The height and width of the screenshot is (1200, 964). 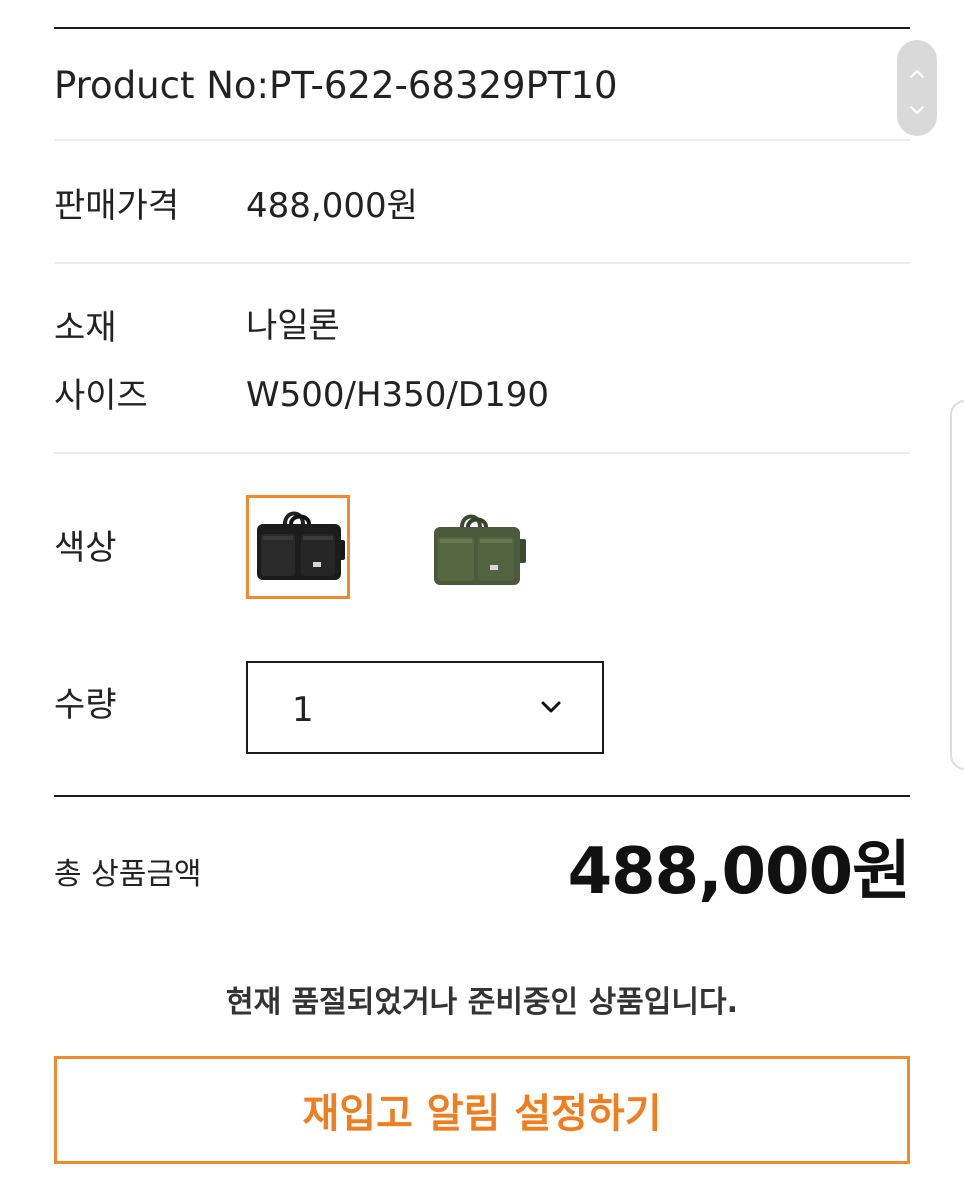 I want to click on chevron-up-icon, so click(x=917, y=73).